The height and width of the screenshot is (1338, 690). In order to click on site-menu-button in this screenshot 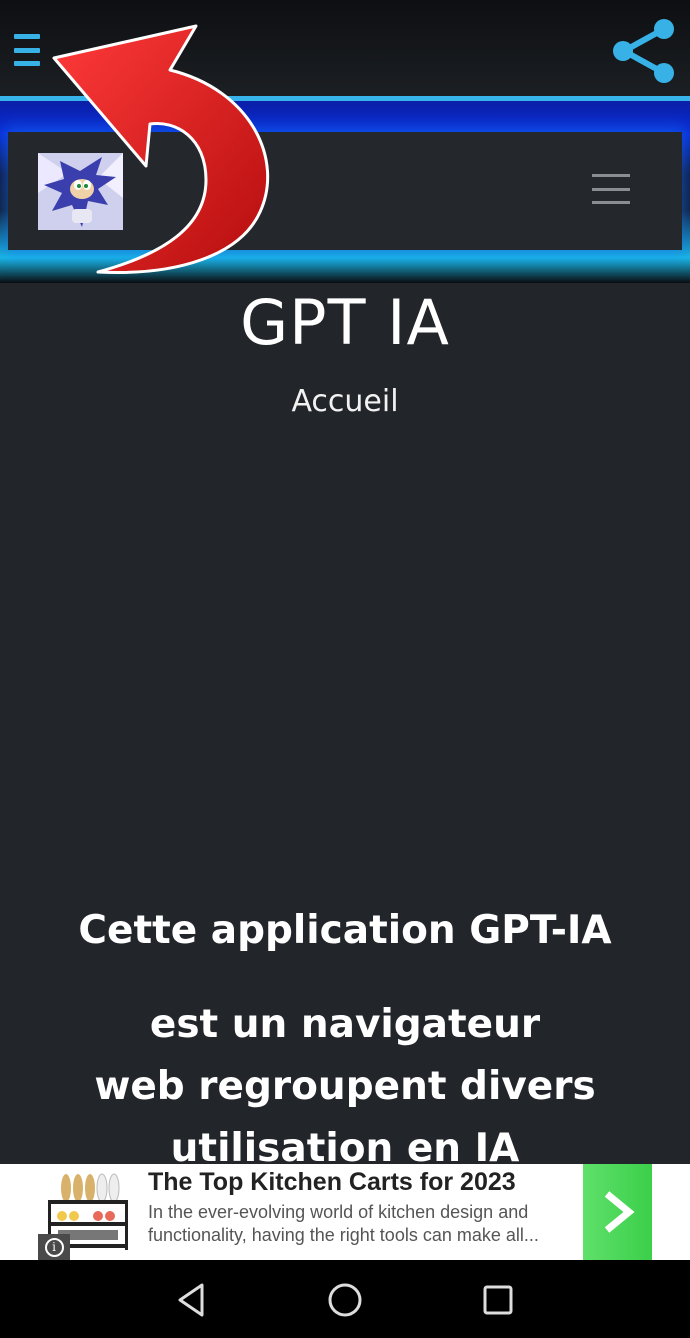, I will do `click(611, 189)`.